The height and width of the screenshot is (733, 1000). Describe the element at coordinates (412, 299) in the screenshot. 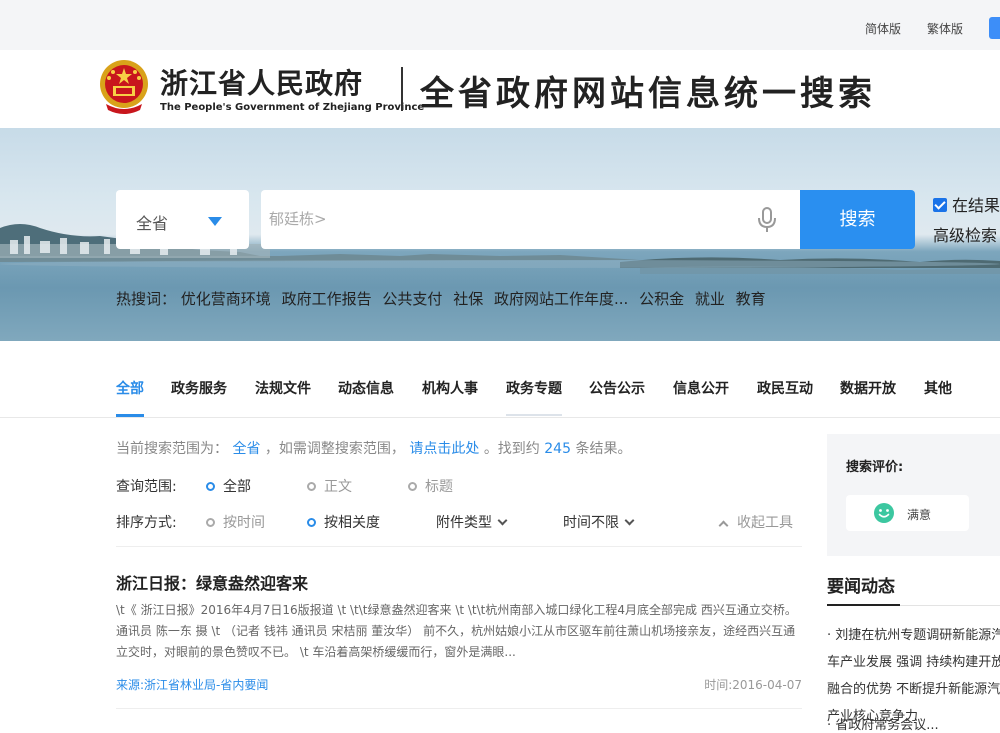

I see `hot-term: 公共支付` at that location.